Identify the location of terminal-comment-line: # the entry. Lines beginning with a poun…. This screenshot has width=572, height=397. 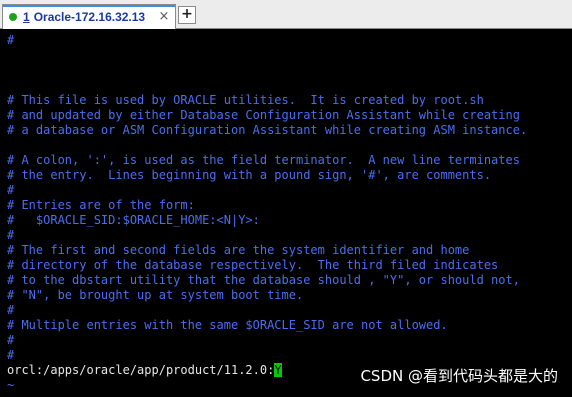
(249, 175).